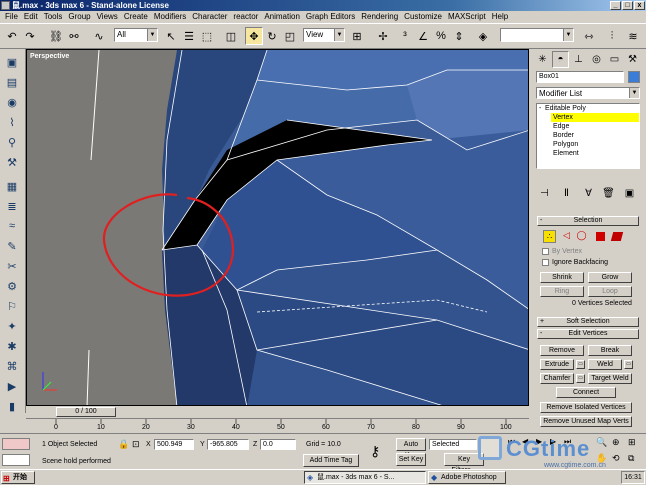 The height and width of the screenshot is (485, 646). Describe the element at coordinates (231, 36) in the screenshot. I see `window-crossing-icon: ◫` at that location.